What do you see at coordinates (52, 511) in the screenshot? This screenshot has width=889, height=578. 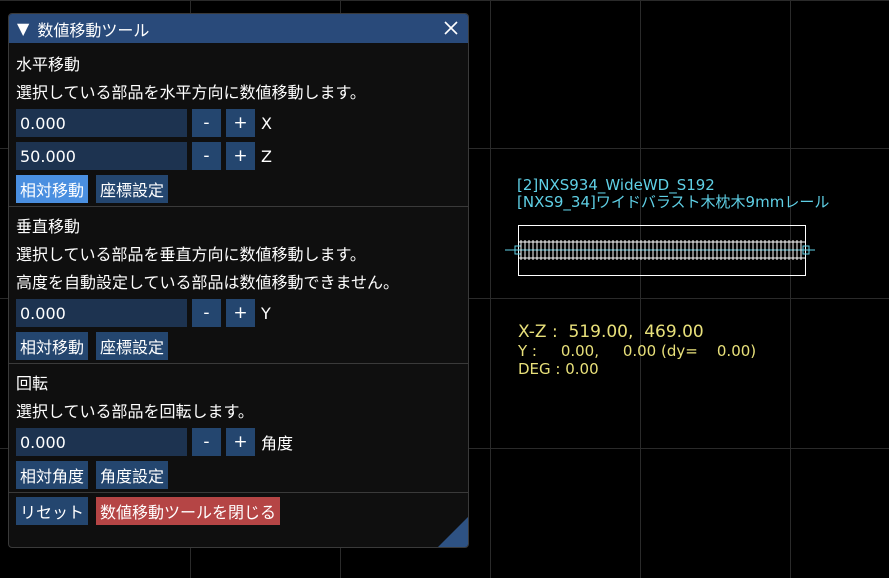 I see `reset-button: リセット` at bounding box center [52, 511].